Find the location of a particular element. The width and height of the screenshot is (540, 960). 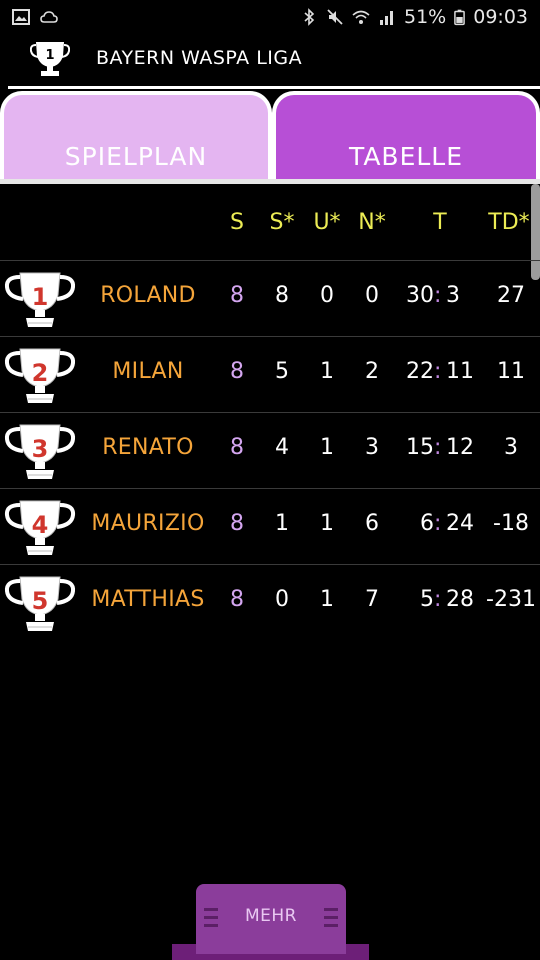

header-goals: T is located at coordinates (440, 222).